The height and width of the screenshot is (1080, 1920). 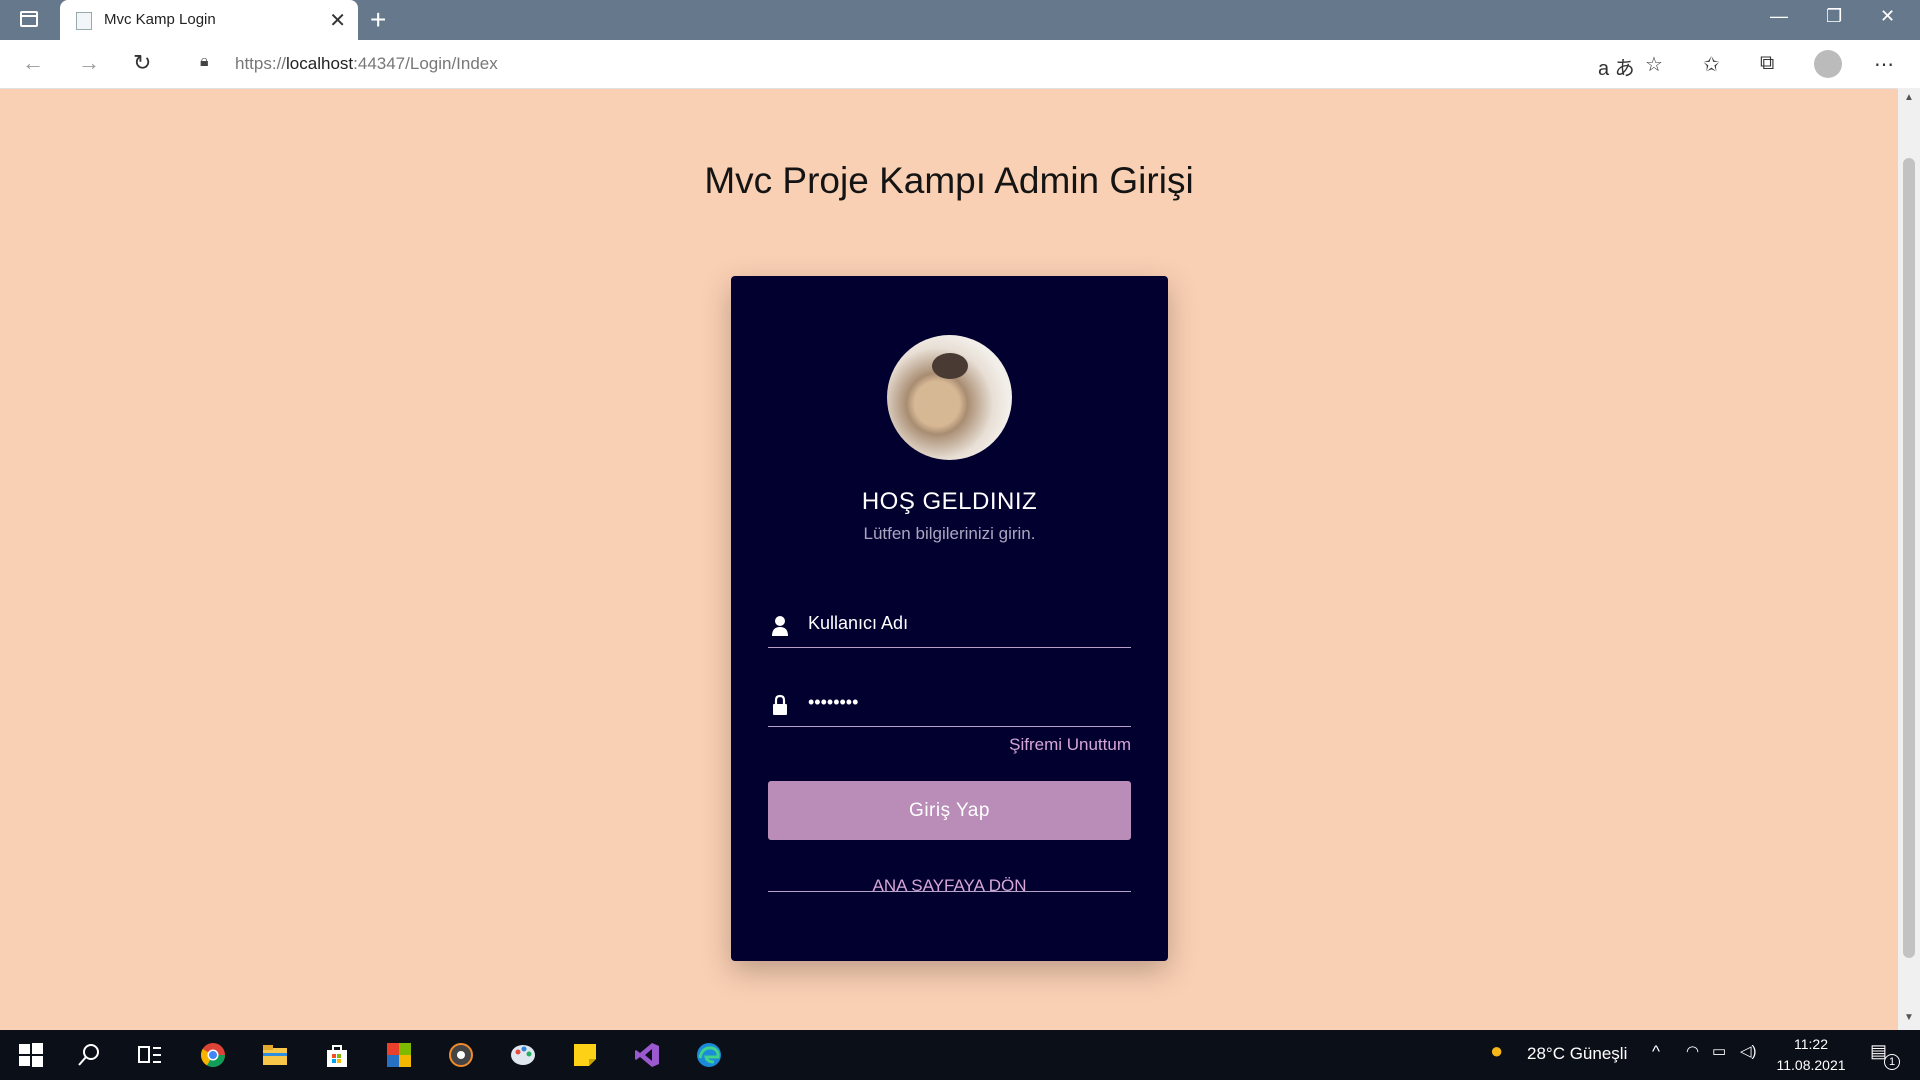 I want to click on edge-icon, so click(x=709, y=1055).